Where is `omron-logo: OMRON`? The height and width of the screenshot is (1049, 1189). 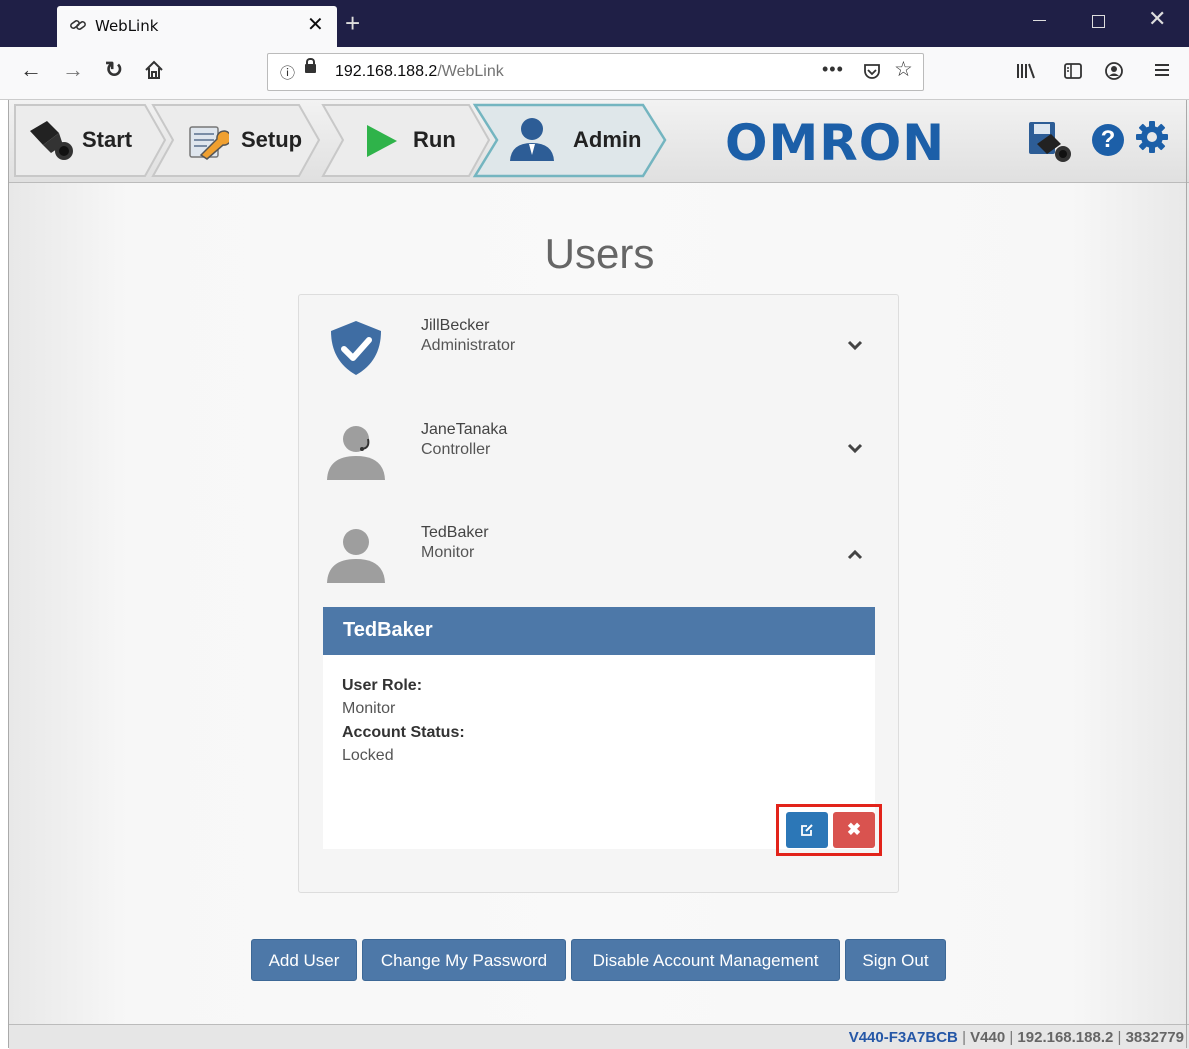
omron-logo: OMRON is located at coordinates (835, 143).